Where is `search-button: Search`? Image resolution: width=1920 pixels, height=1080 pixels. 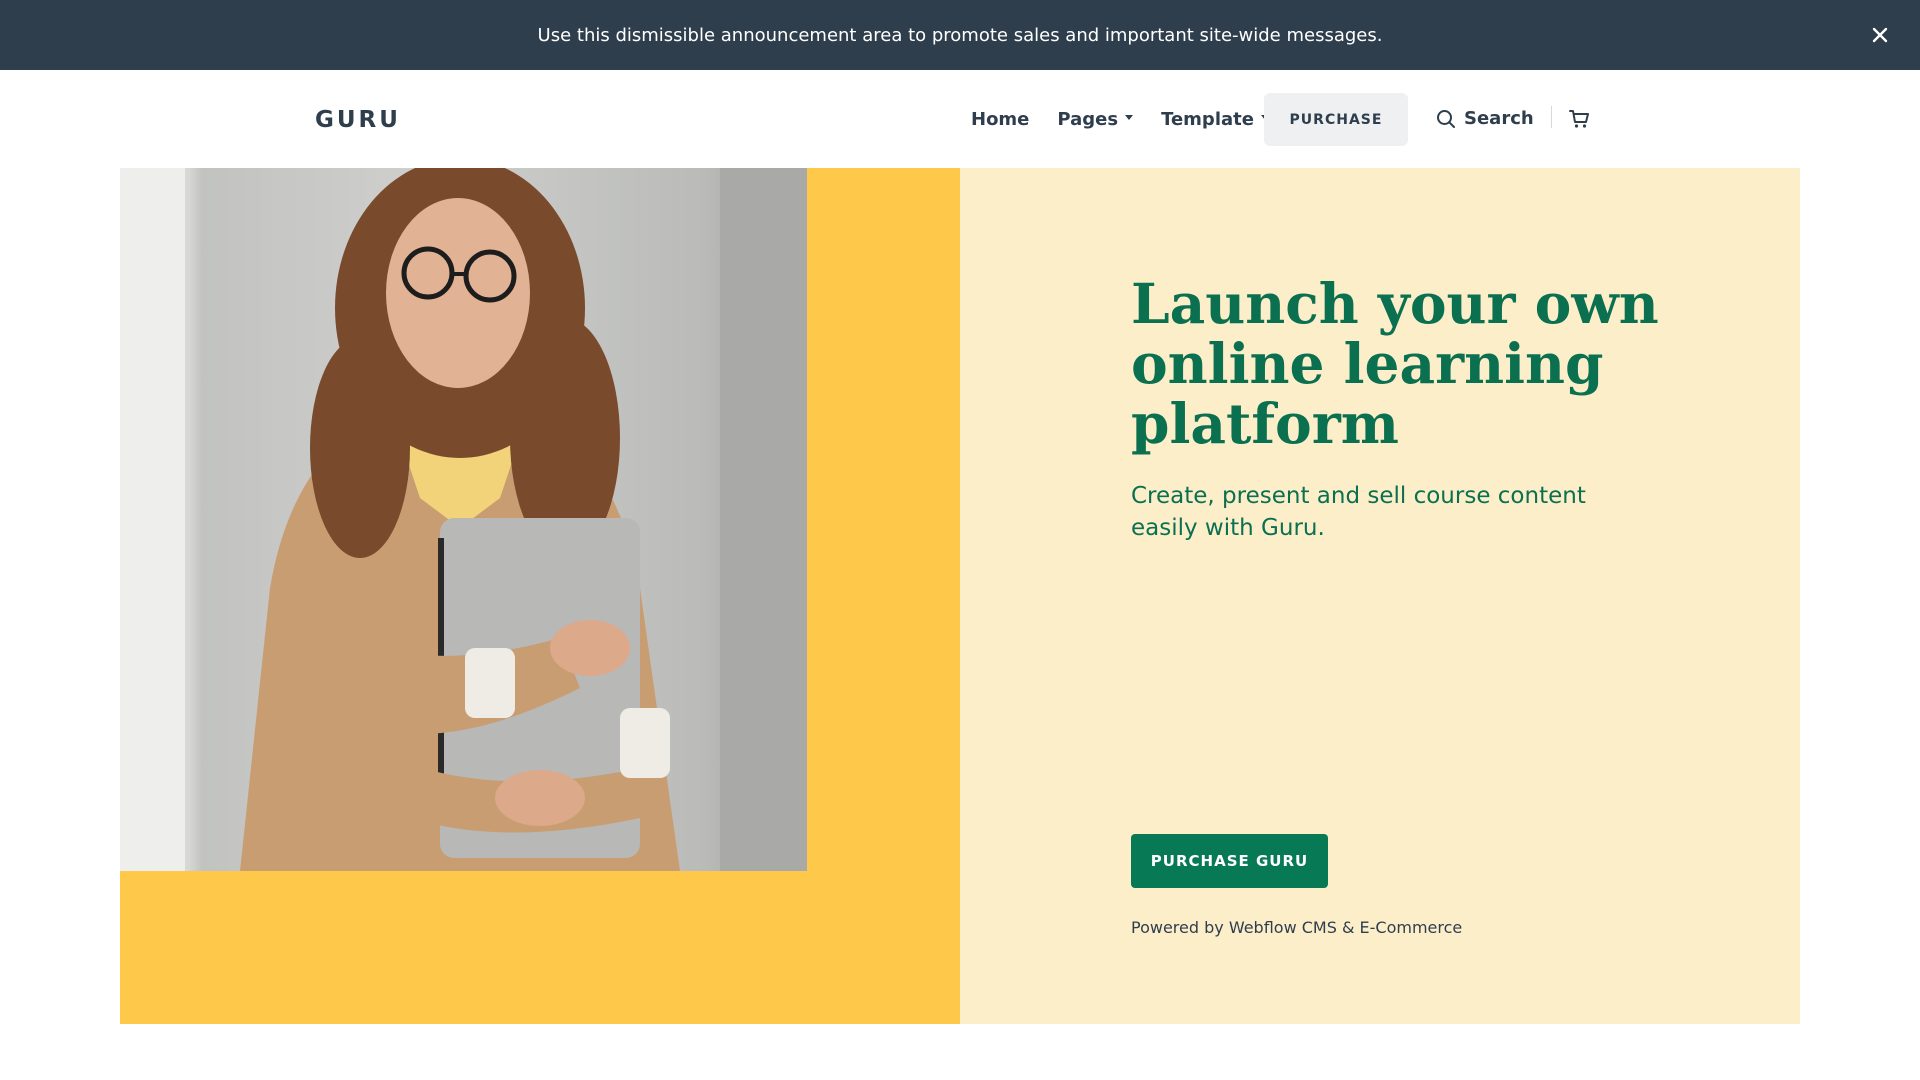 search-button: Search is located at coordinates (1485, 118).